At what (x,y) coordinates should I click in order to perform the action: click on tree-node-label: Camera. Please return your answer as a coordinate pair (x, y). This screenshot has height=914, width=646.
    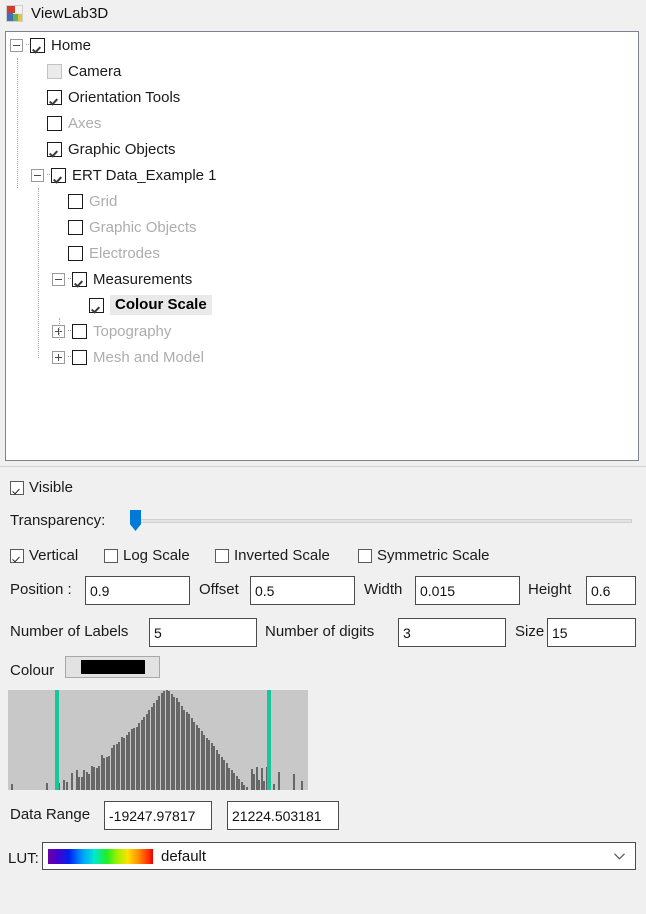
    Looking at the image, I should click on (95, 71).